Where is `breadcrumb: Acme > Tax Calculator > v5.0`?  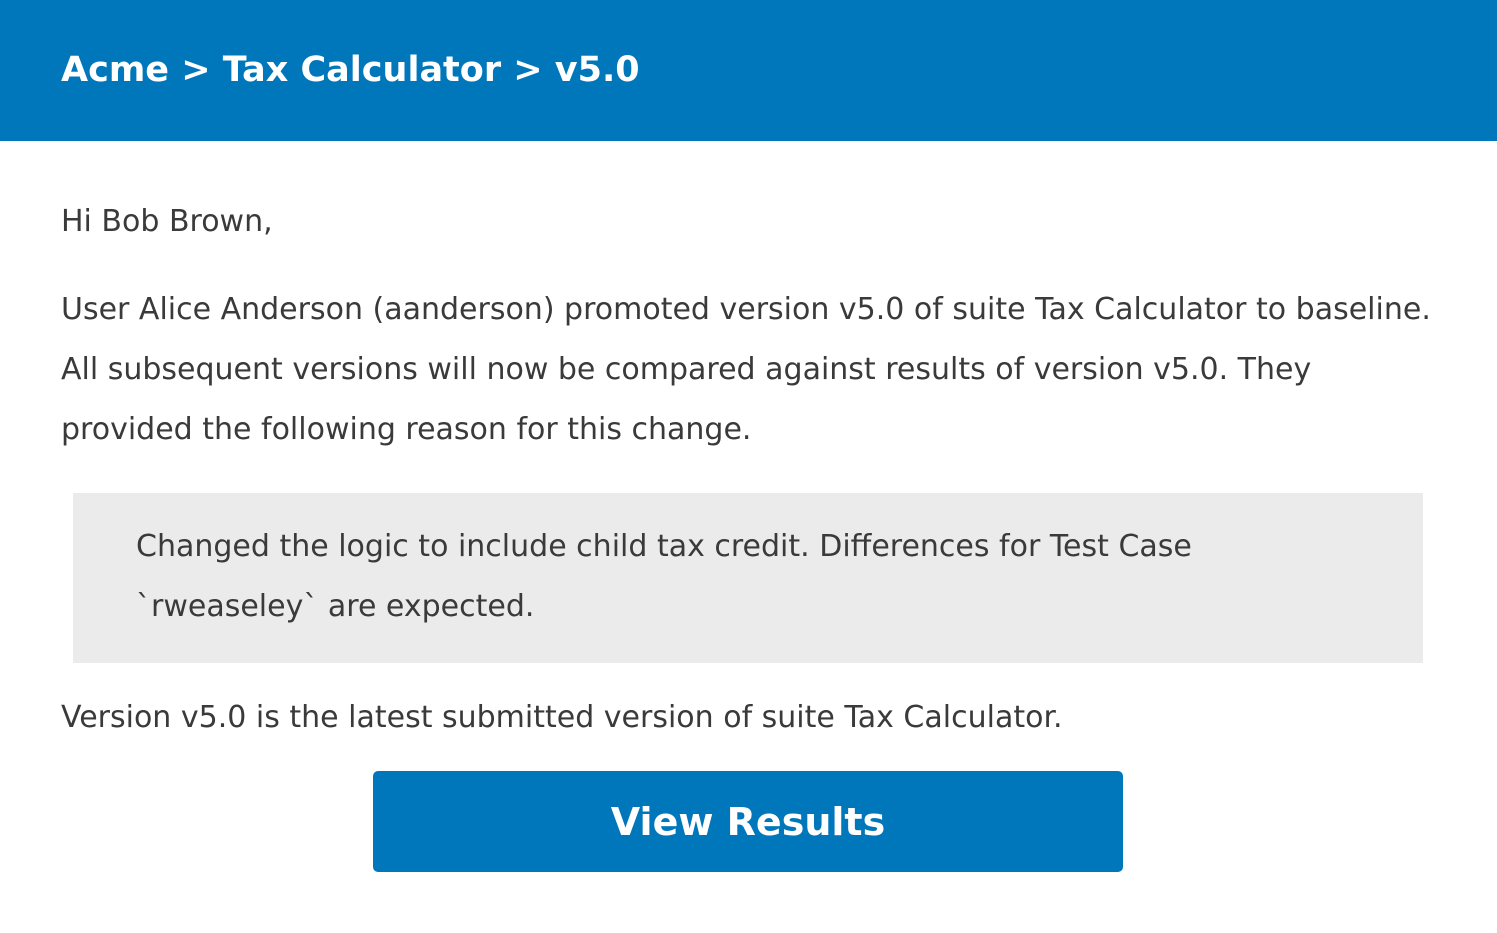
breadcrumb: Acme > Tax Calculator > v5.0 is located at coordinates (350, 70).